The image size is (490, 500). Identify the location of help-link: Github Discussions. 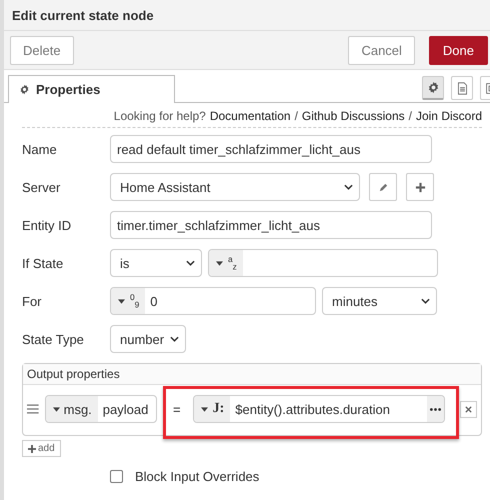
(353, 116).